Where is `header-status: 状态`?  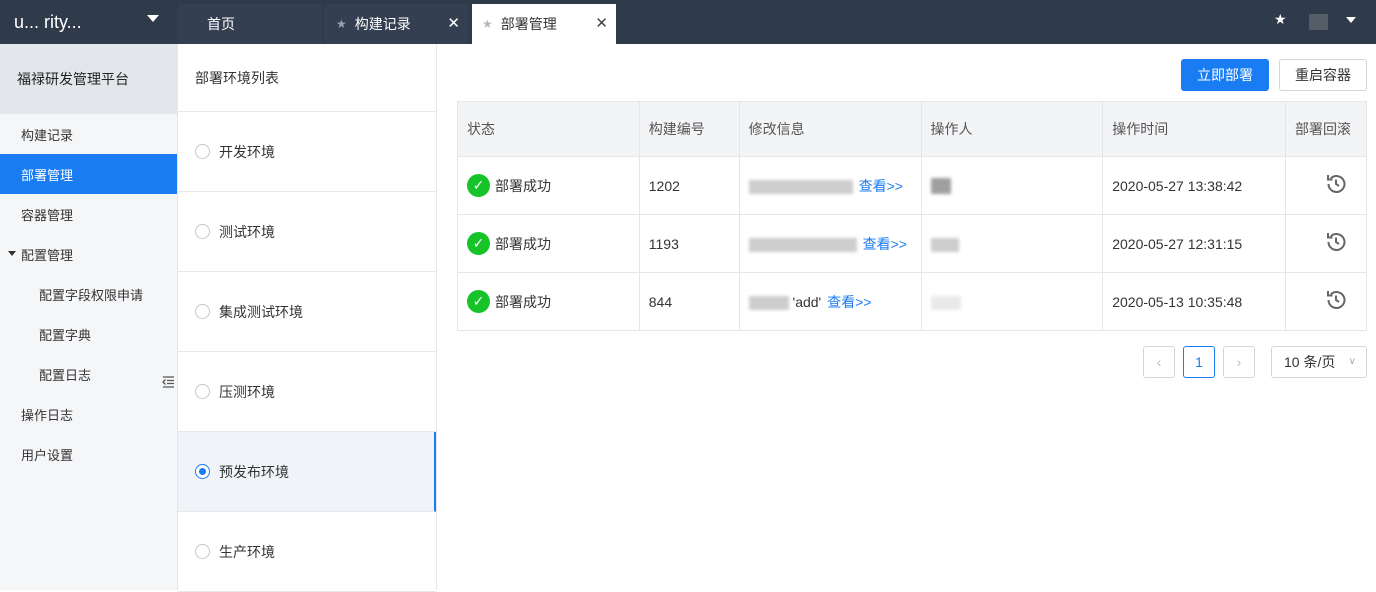
header-status: 状态 is located at coordinates (548, 129).